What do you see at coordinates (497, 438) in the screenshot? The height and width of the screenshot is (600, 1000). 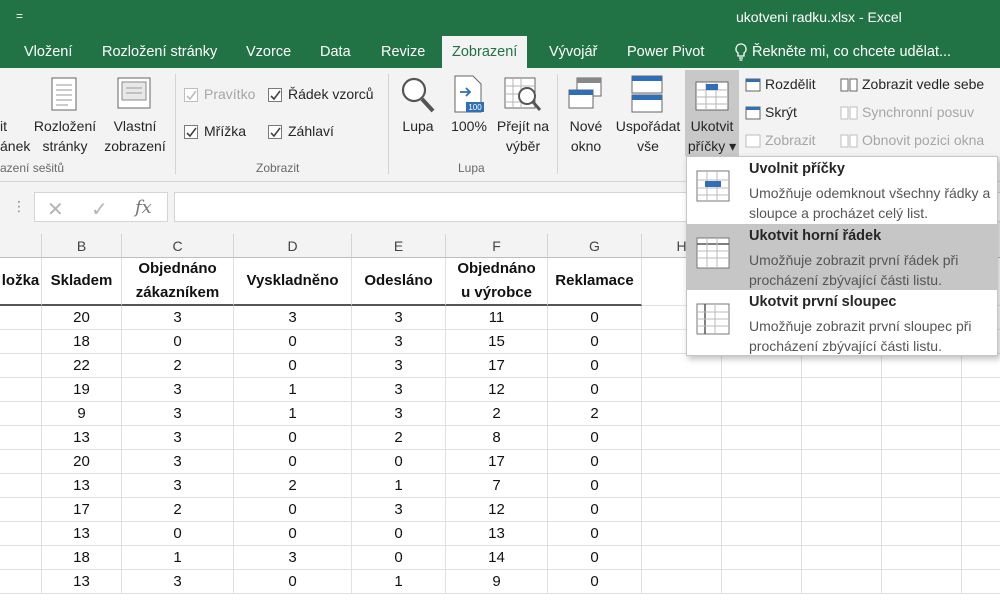 I see `table-cell: 8` at bounding box center [497, 438].